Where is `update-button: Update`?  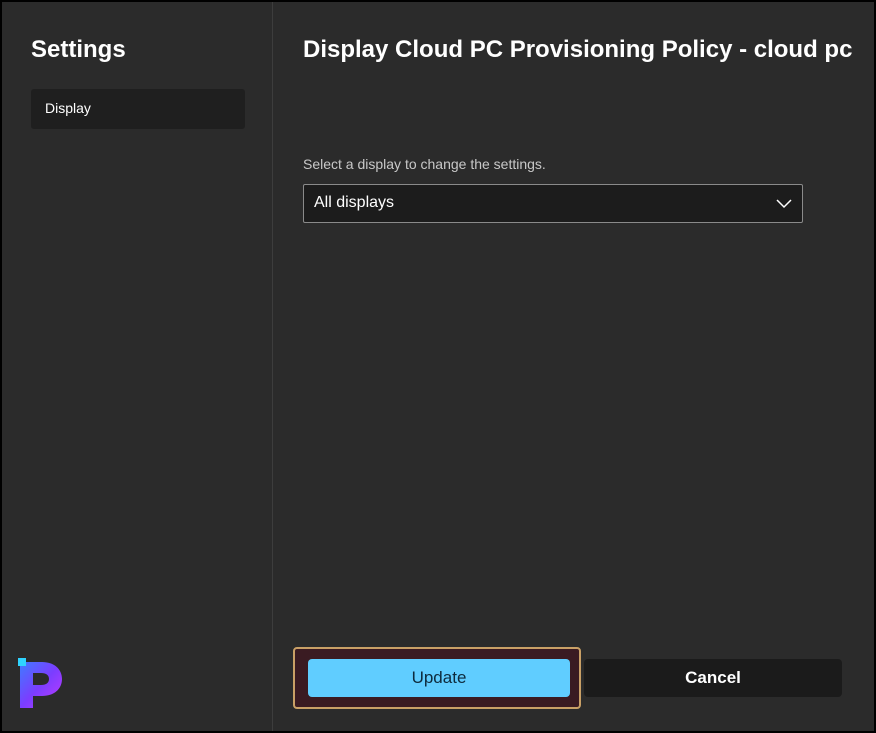
update-button: Update is located at coordinates (439, 678).